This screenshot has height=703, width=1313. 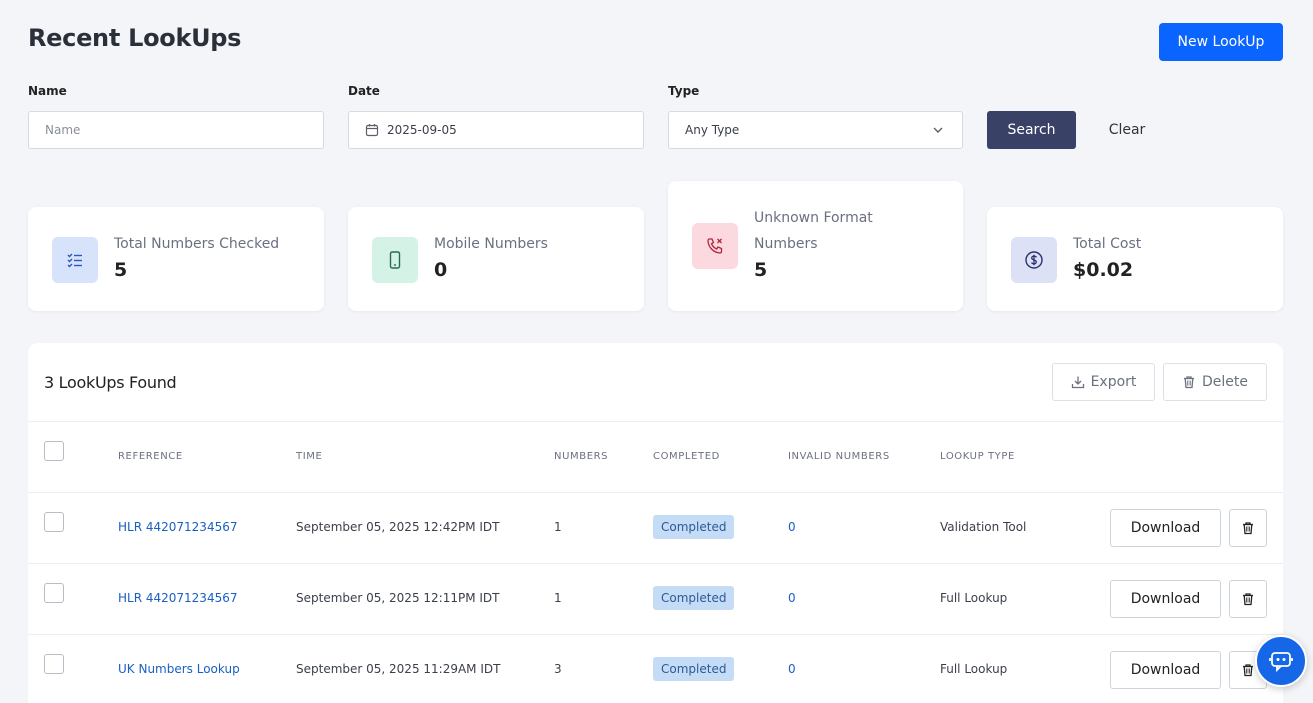 What do you see at coordinates (75, 260) in the screenshot?
I see `checklist-icon` at bounding box center [75, 260].